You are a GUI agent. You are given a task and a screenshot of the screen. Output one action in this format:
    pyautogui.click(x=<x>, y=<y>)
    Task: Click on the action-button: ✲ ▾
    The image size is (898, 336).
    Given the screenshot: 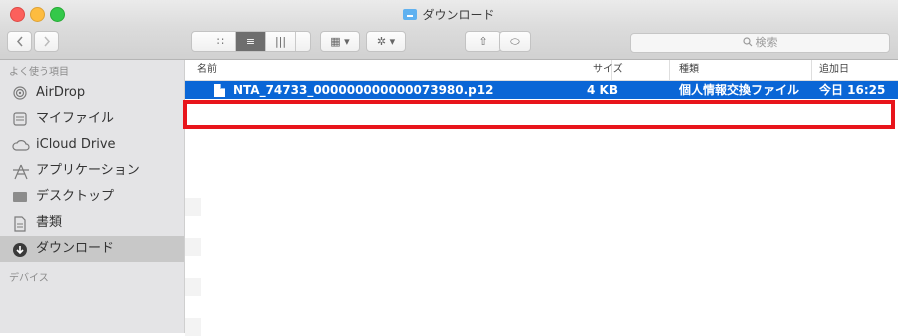 What is the action you would take?
    pyautogui.click(x=386, y=41)
    